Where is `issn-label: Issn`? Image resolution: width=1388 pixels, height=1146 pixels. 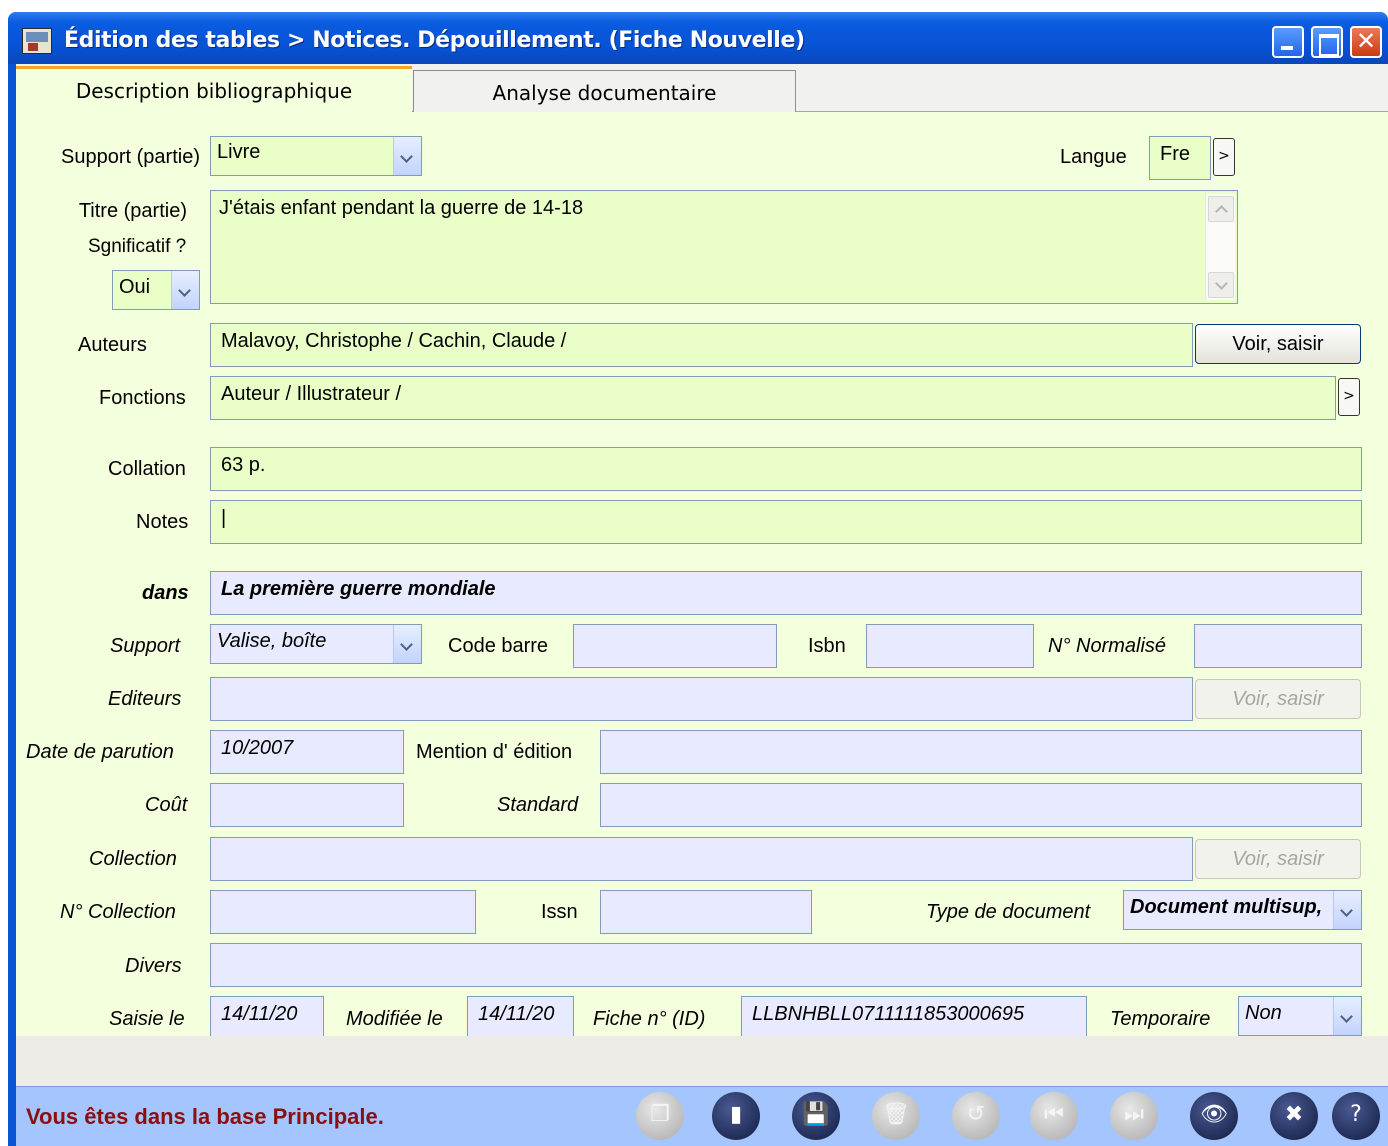
issn-label: Issn is located at coordinates (559, 912).